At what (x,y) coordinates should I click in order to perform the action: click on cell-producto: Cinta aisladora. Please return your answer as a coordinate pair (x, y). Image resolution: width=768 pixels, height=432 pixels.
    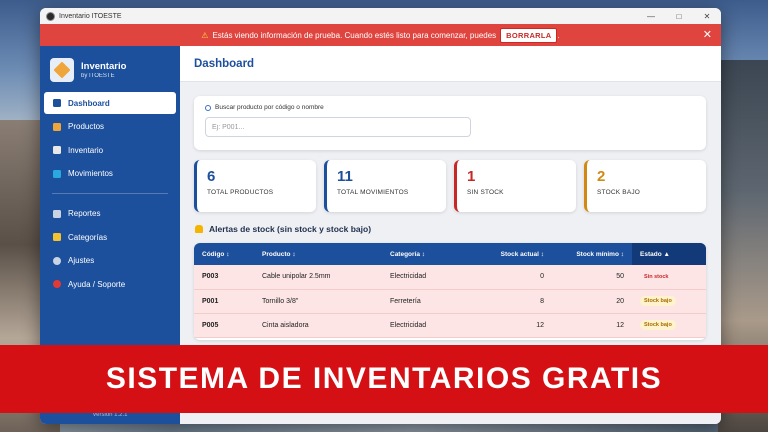
    Looking at the image, I should click on (285, 325).